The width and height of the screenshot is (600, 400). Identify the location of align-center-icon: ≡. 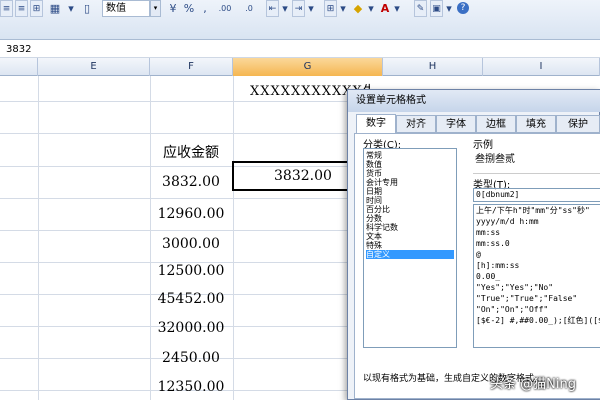
(21, 8).